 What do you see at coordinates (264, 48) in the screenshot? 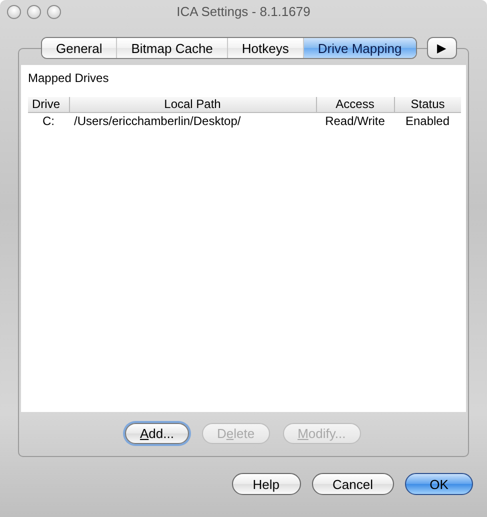
I see `tab: Hotkeys` at bounding box center [264, 48].